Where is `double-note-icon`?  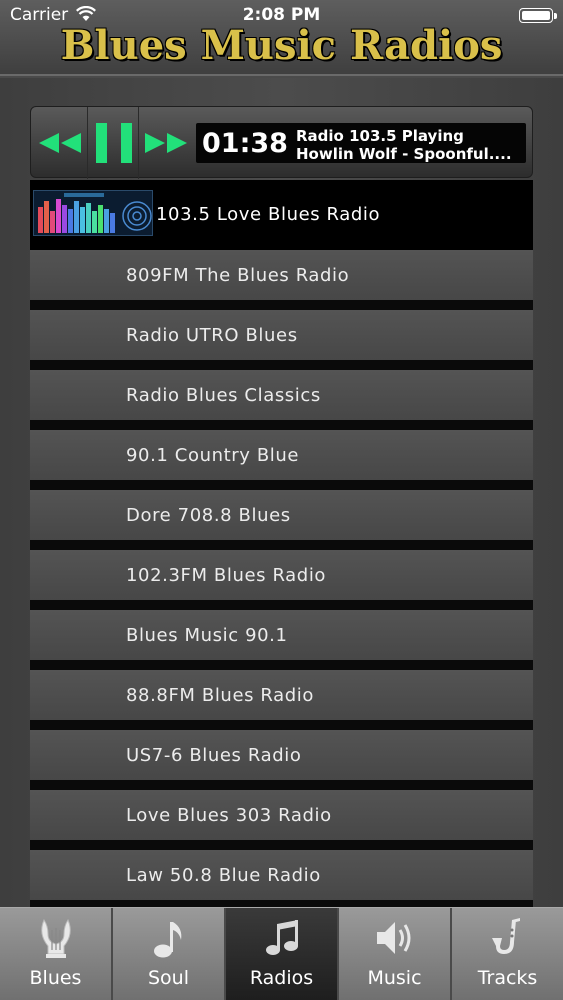 double-note-icon is located at coordinates (282, 940).